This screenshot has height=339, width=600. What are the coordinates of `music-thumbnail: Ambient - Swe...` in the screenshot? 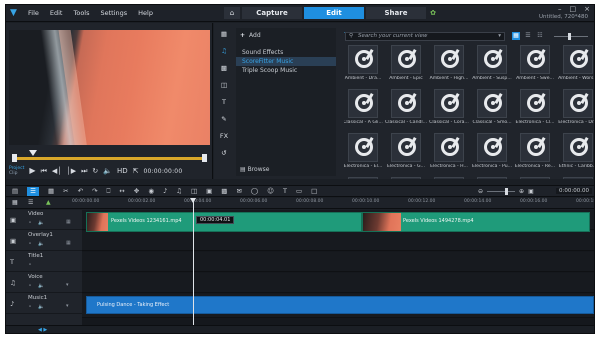 It's located at (535, 65).